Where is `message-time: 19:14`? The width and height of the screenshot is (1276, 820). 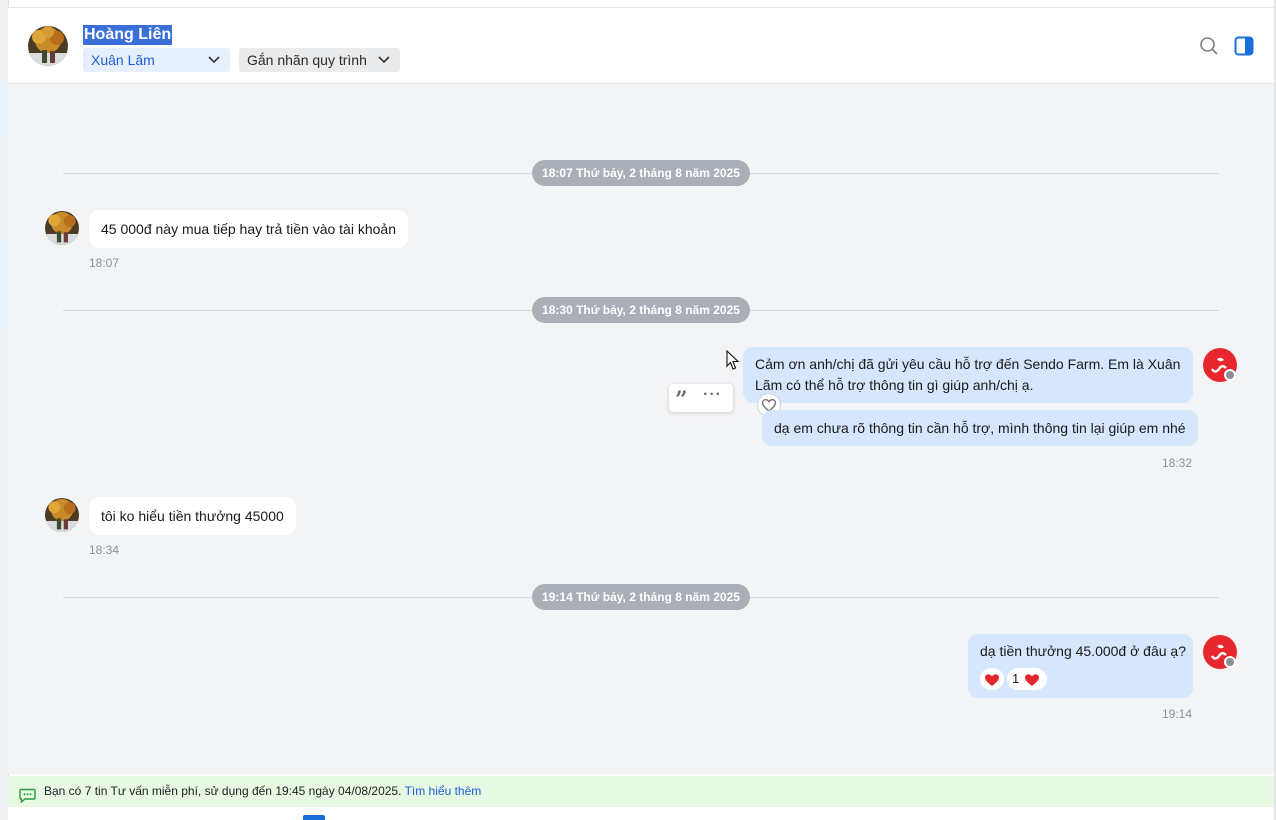 message-time: 19:14 is located at coordinates (1177, 714).